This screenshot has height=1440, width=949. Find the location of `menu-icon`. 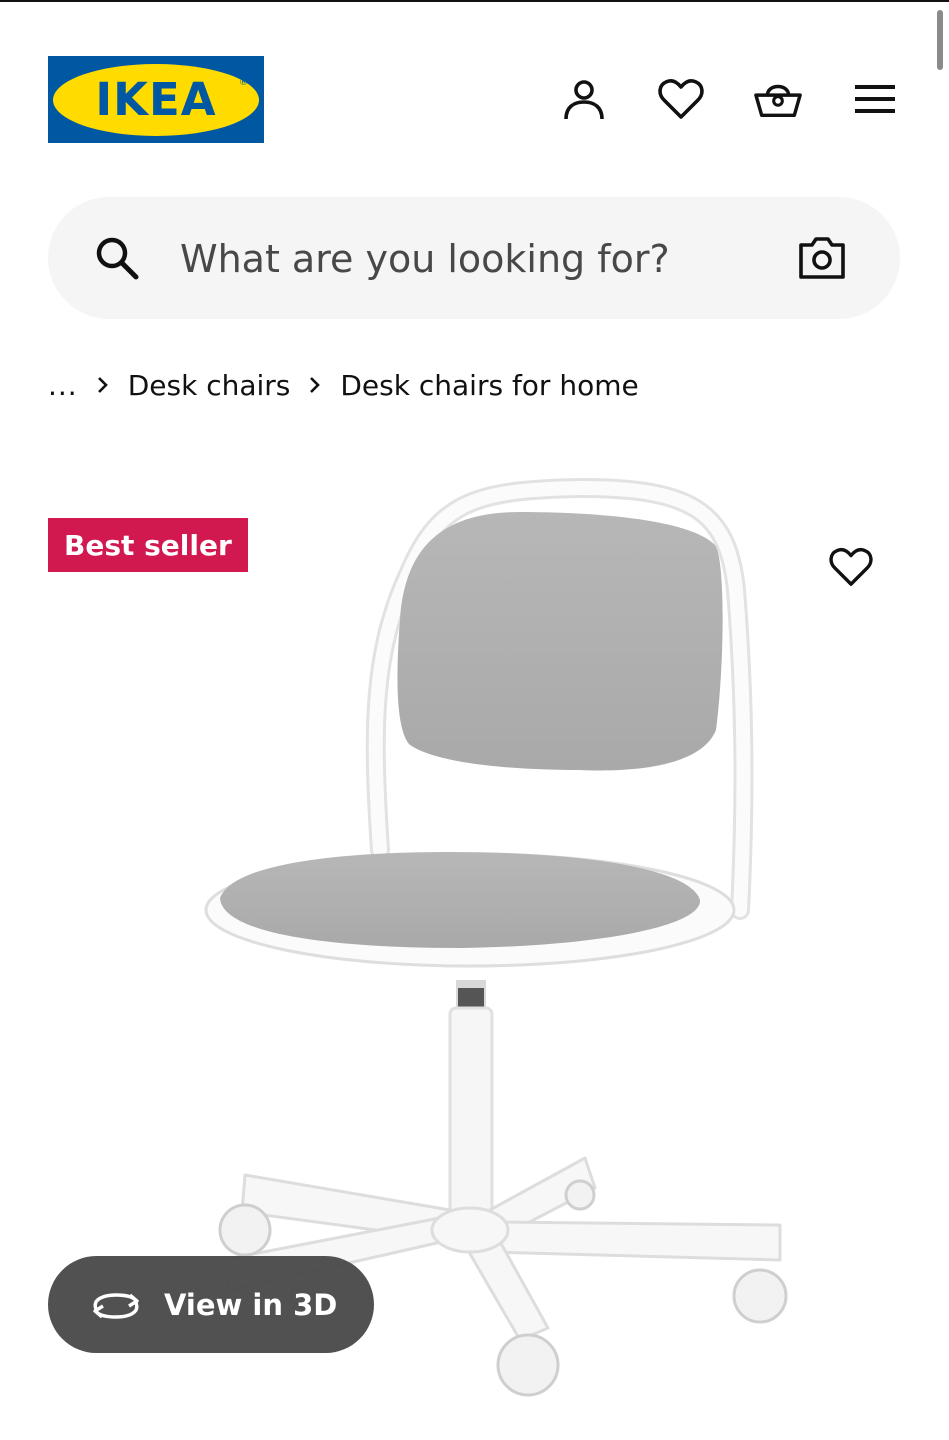

menu-icon is located at coordinates (875, 99).